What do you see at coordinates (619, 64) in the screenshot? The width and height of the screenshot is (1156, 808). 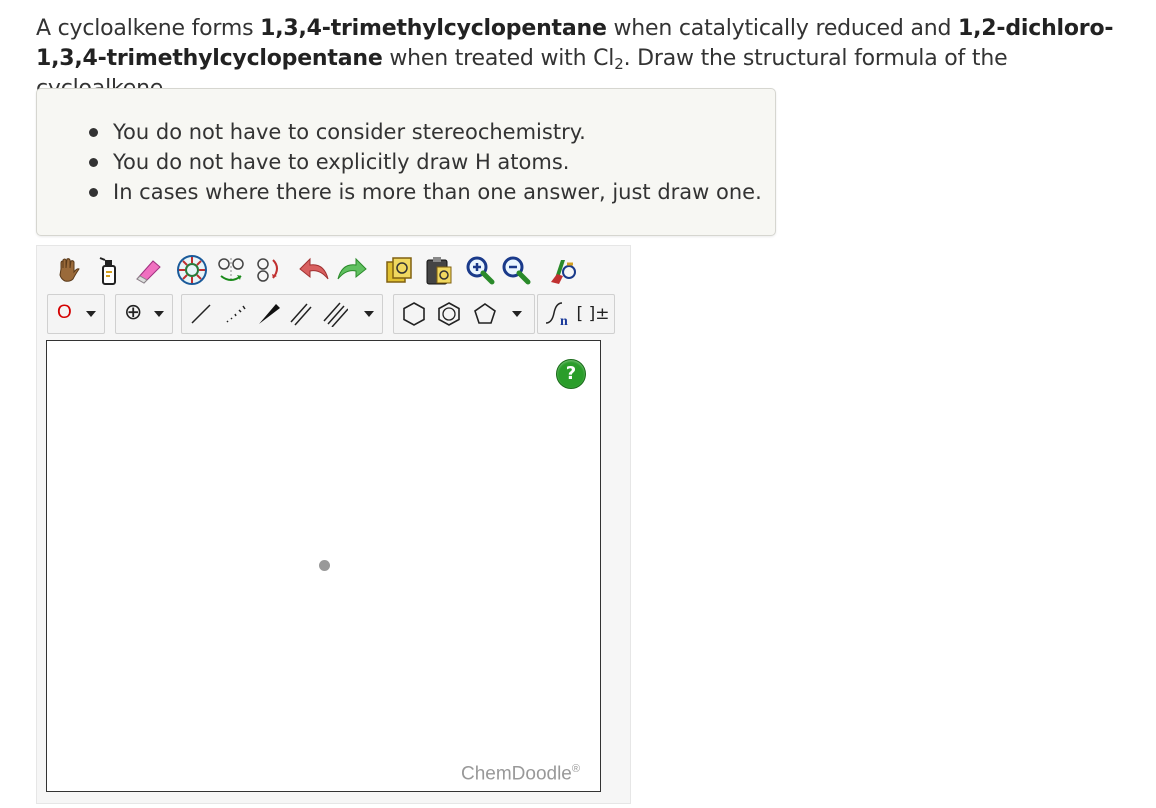 I see `subscript: 2` at bounding box center [619, 64].